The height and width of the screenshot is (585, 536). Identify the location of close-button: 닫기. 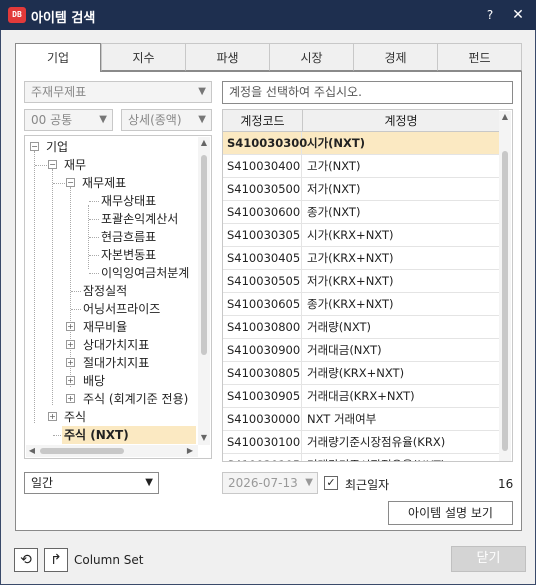
(488, 559).